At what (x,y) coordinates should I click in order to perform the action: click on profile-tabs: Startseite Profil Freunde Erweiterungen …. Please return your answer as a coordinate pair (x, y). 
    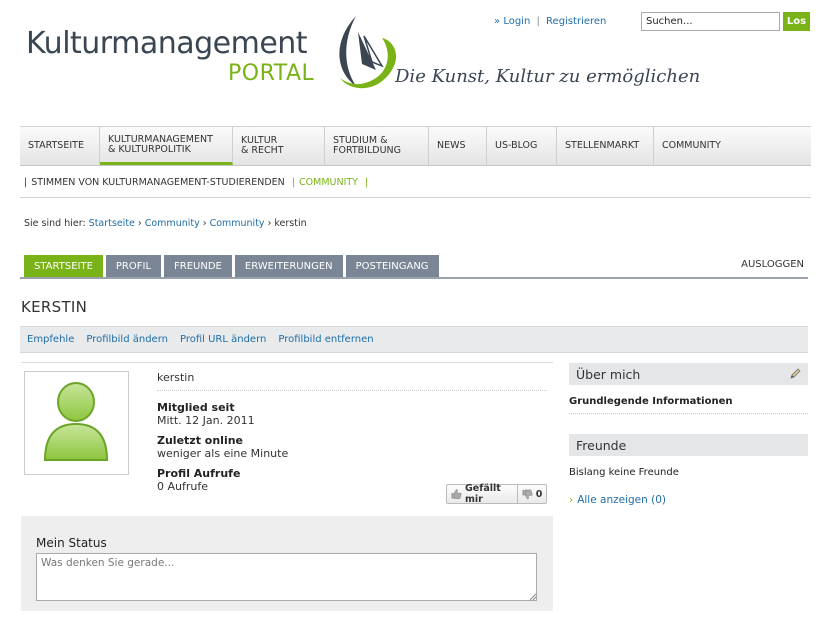
    Looking at the image, I should click on (233, 266).